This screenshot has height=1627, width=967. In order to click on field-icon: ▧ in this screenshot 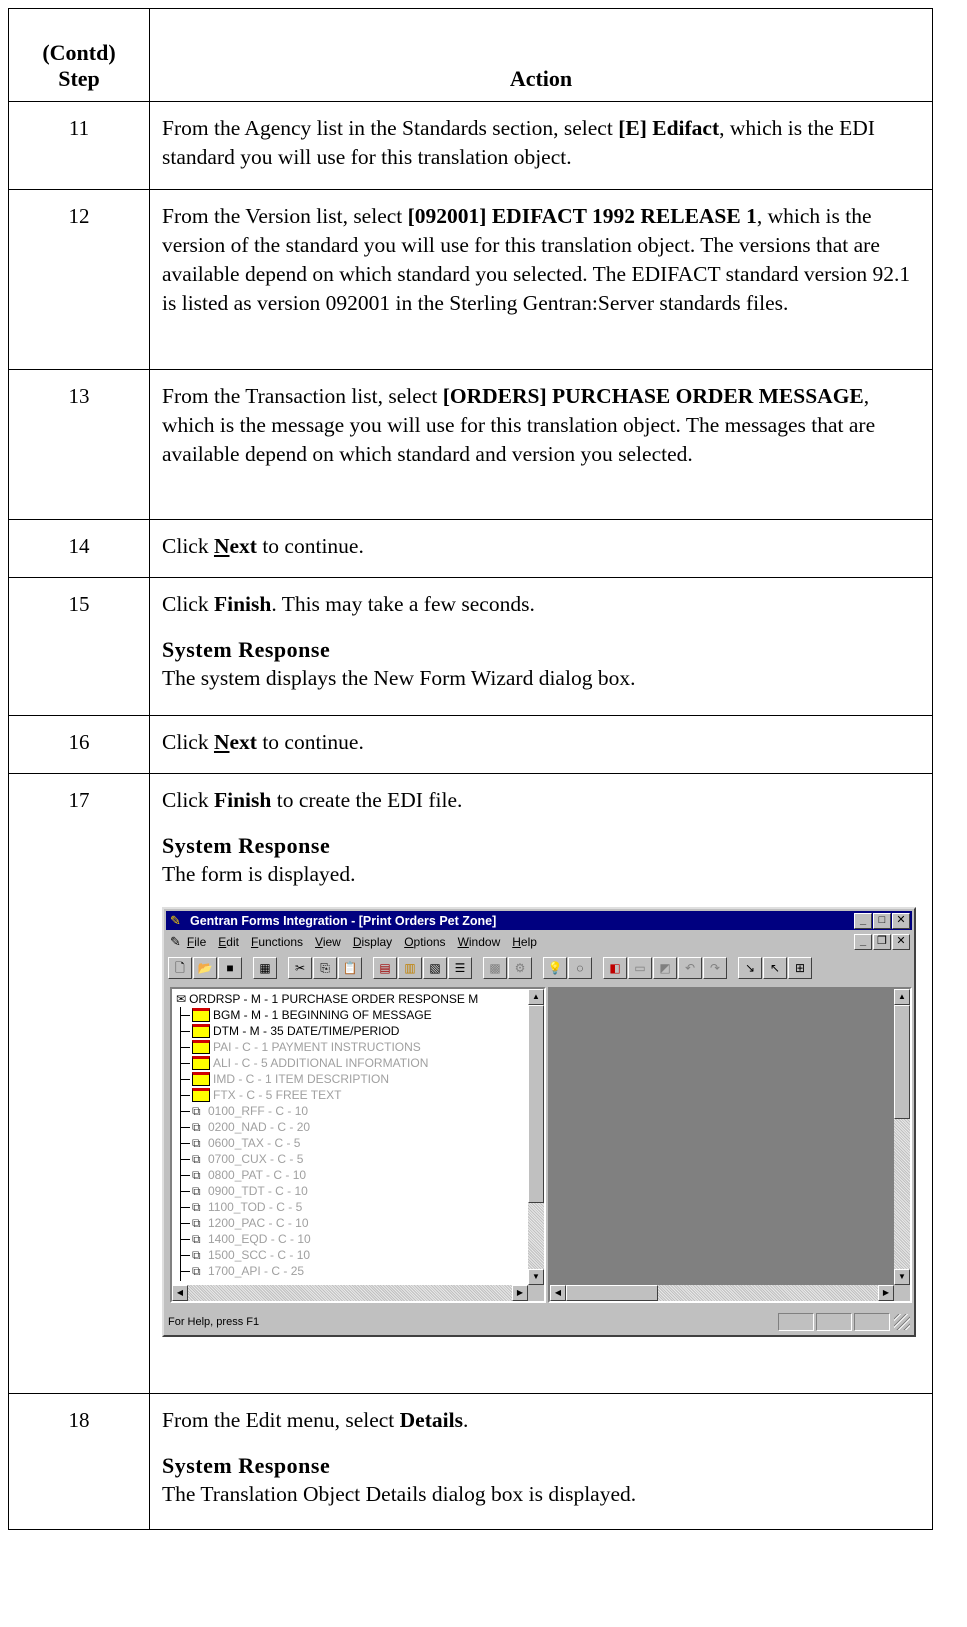, I will do `click(435, 968)`.